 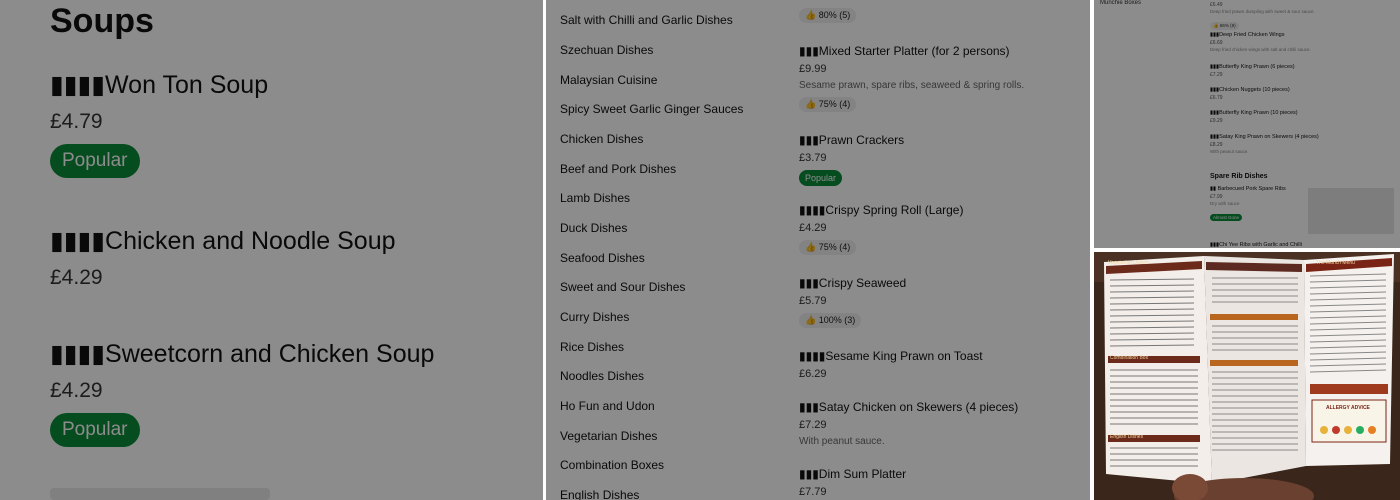 What do you see at coordinates (593, 228) in the screenshot?
I see `category-link: Duck Dishes` at bounding box center [593, 228].